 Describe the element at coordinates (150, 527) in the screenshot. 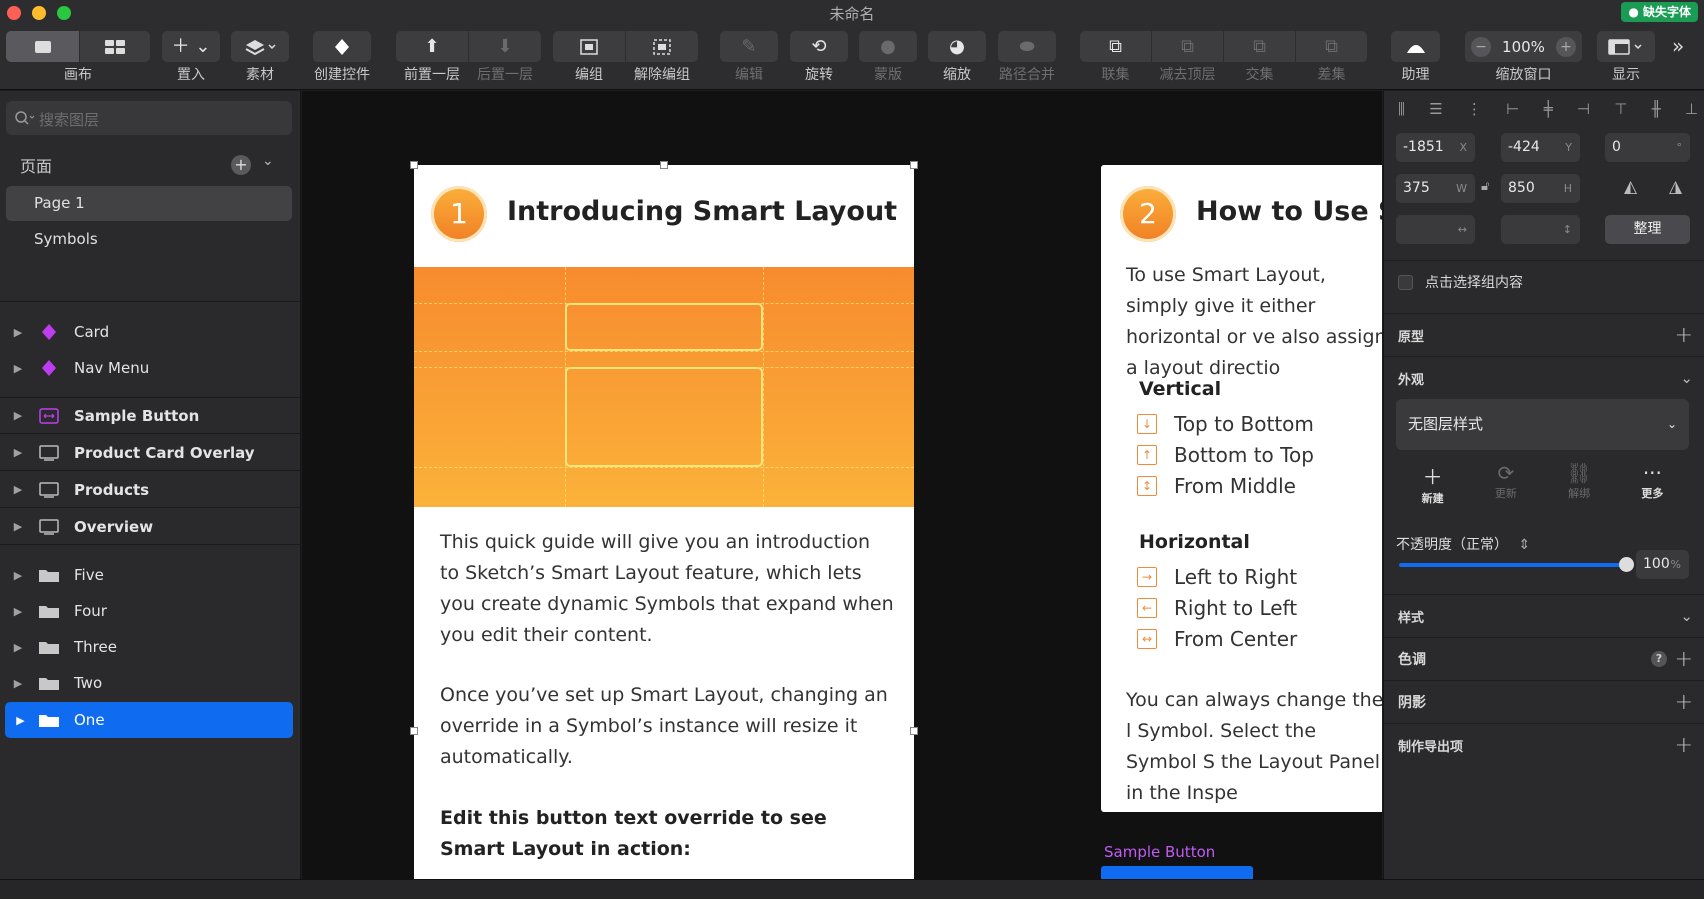

I see `layer-overview: ▶ Overview` at that location.